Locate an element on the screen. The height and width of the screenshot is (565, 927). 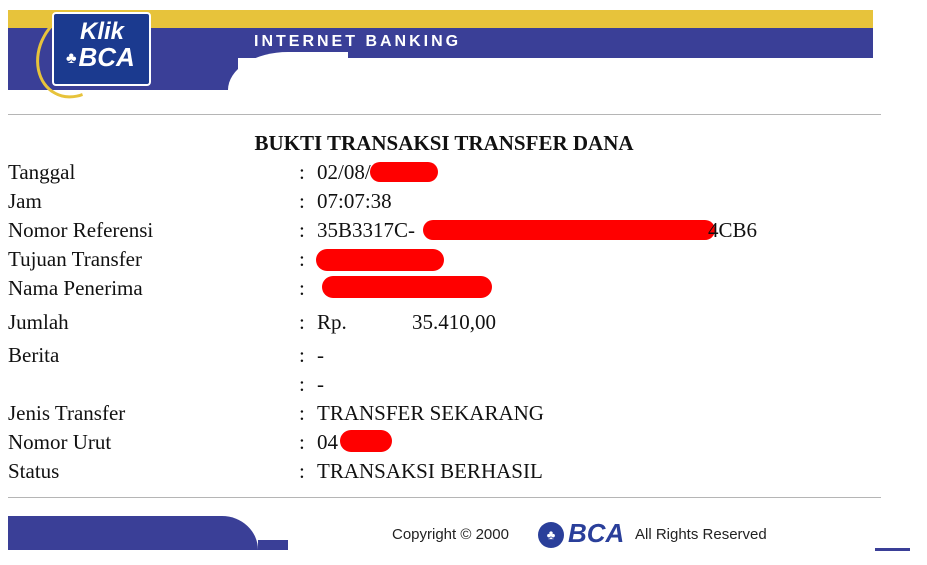
bca-logo-icon: ♣ is located at coordinates (551, 535).